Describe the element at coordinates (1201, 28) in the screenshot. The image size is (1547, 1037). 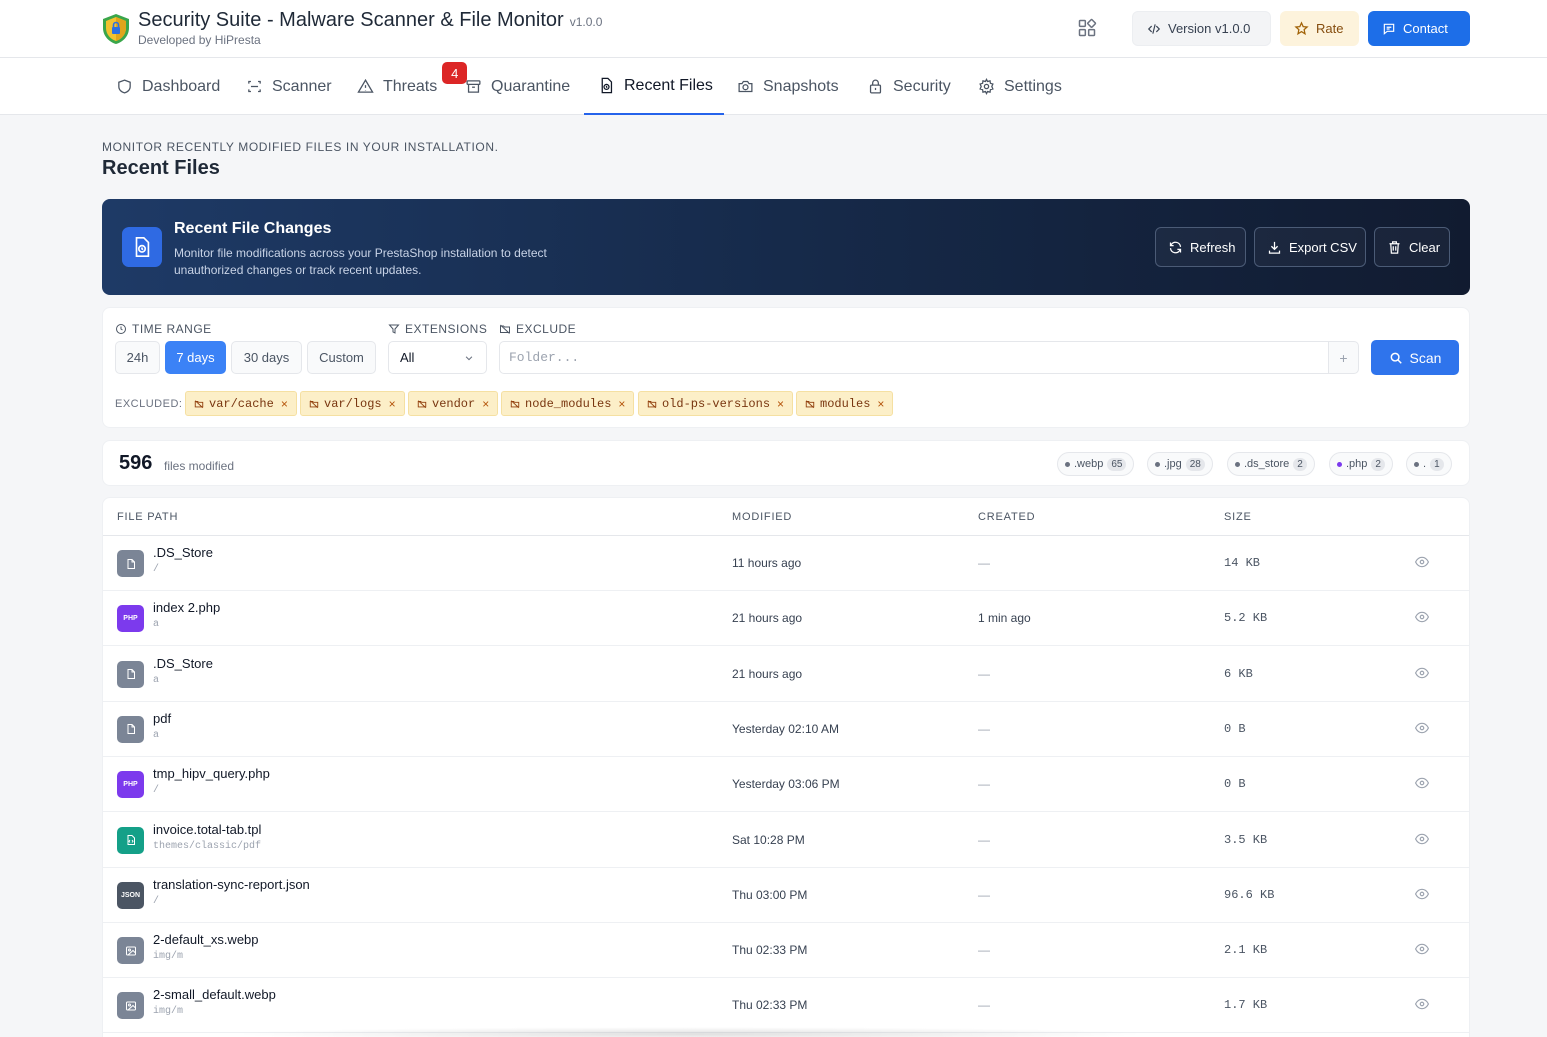
I see `version-button: Version v1.0.0` at that location.